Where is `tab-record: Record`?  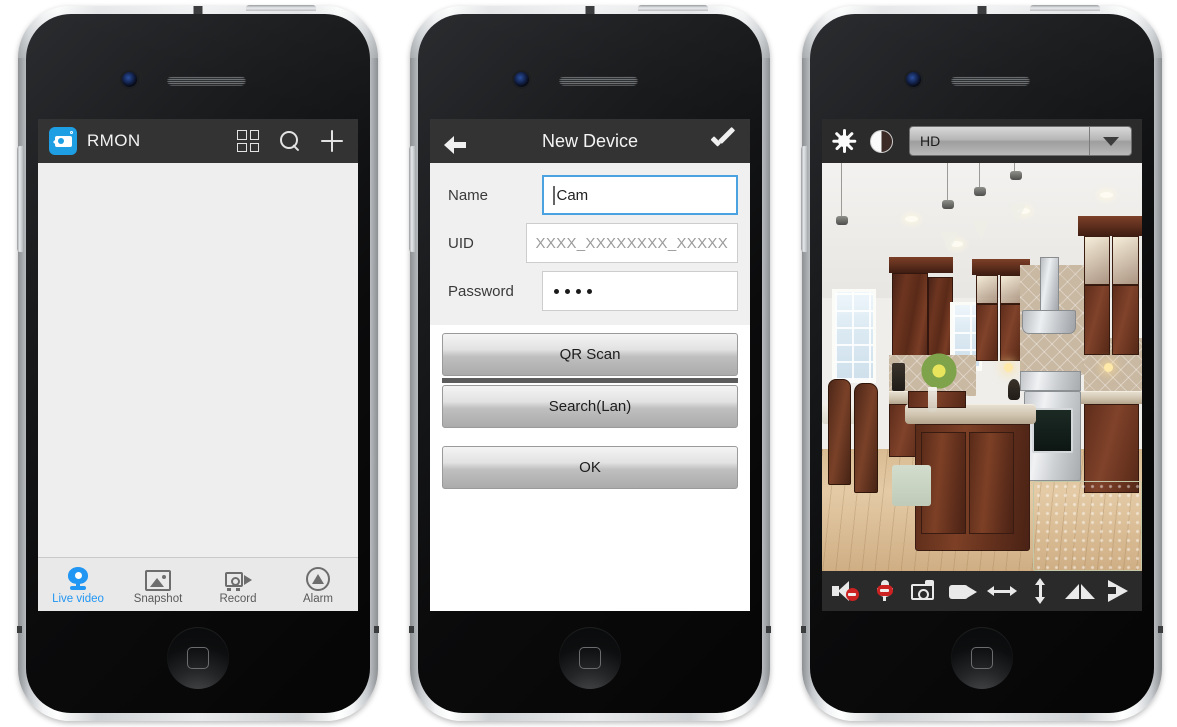
tab-record: Record is located at coordinates (238, 584).